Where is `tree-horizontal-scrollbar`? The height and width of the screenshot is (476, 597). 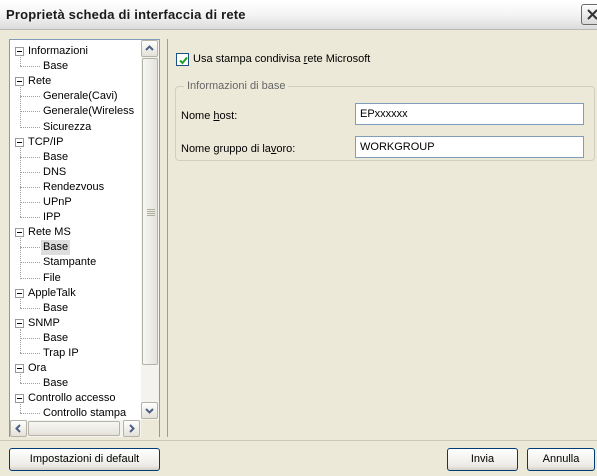 tree-horizontal-scrollbar is located at coordinates (75, 428).